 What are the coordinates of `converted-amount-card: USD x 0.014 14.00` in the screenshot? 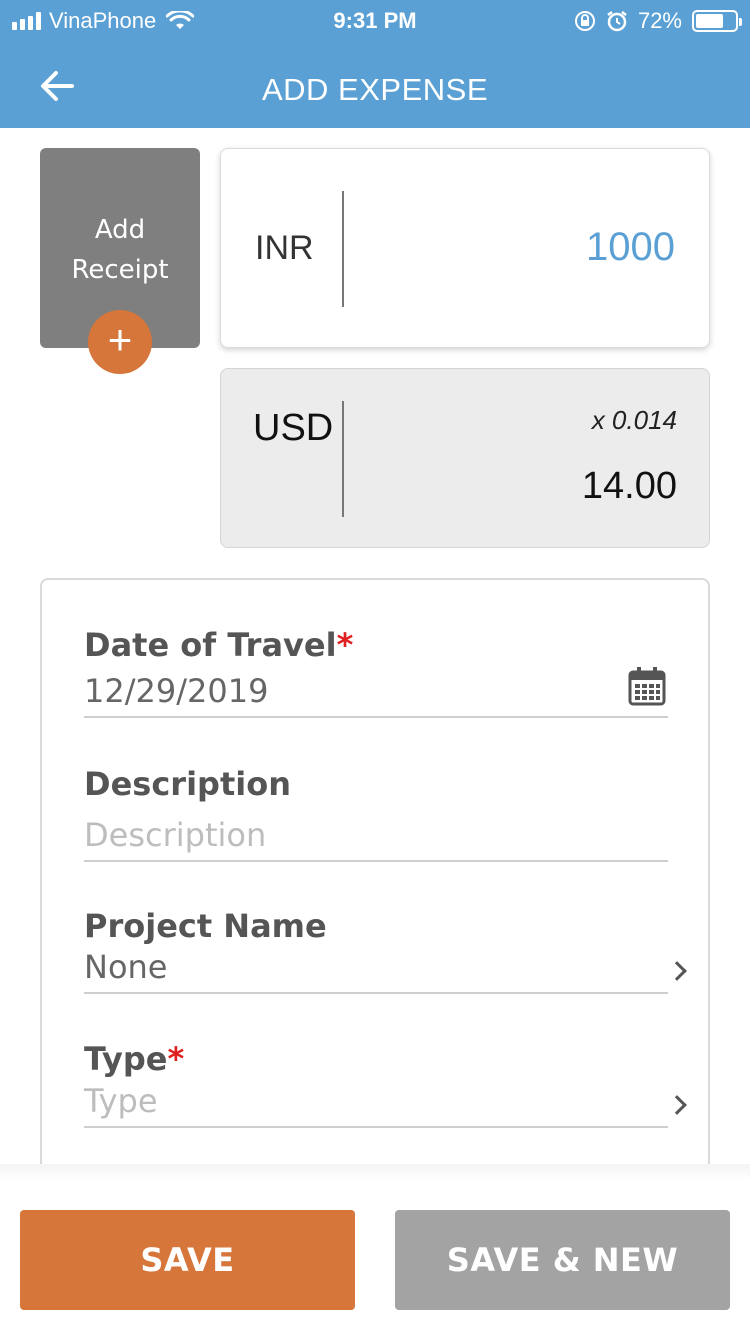 It's located at (465, 458).